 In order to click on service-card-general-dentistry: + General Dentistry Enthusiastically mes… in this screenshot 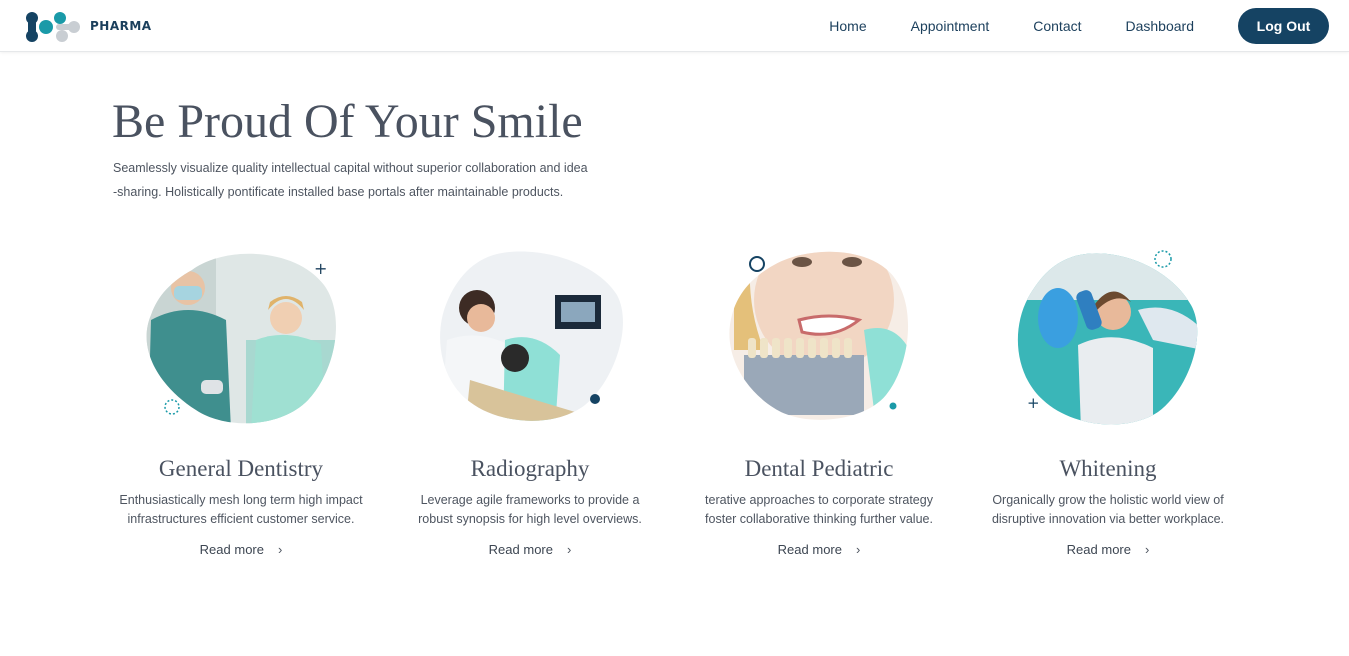, I will do `click(241, 405)`.